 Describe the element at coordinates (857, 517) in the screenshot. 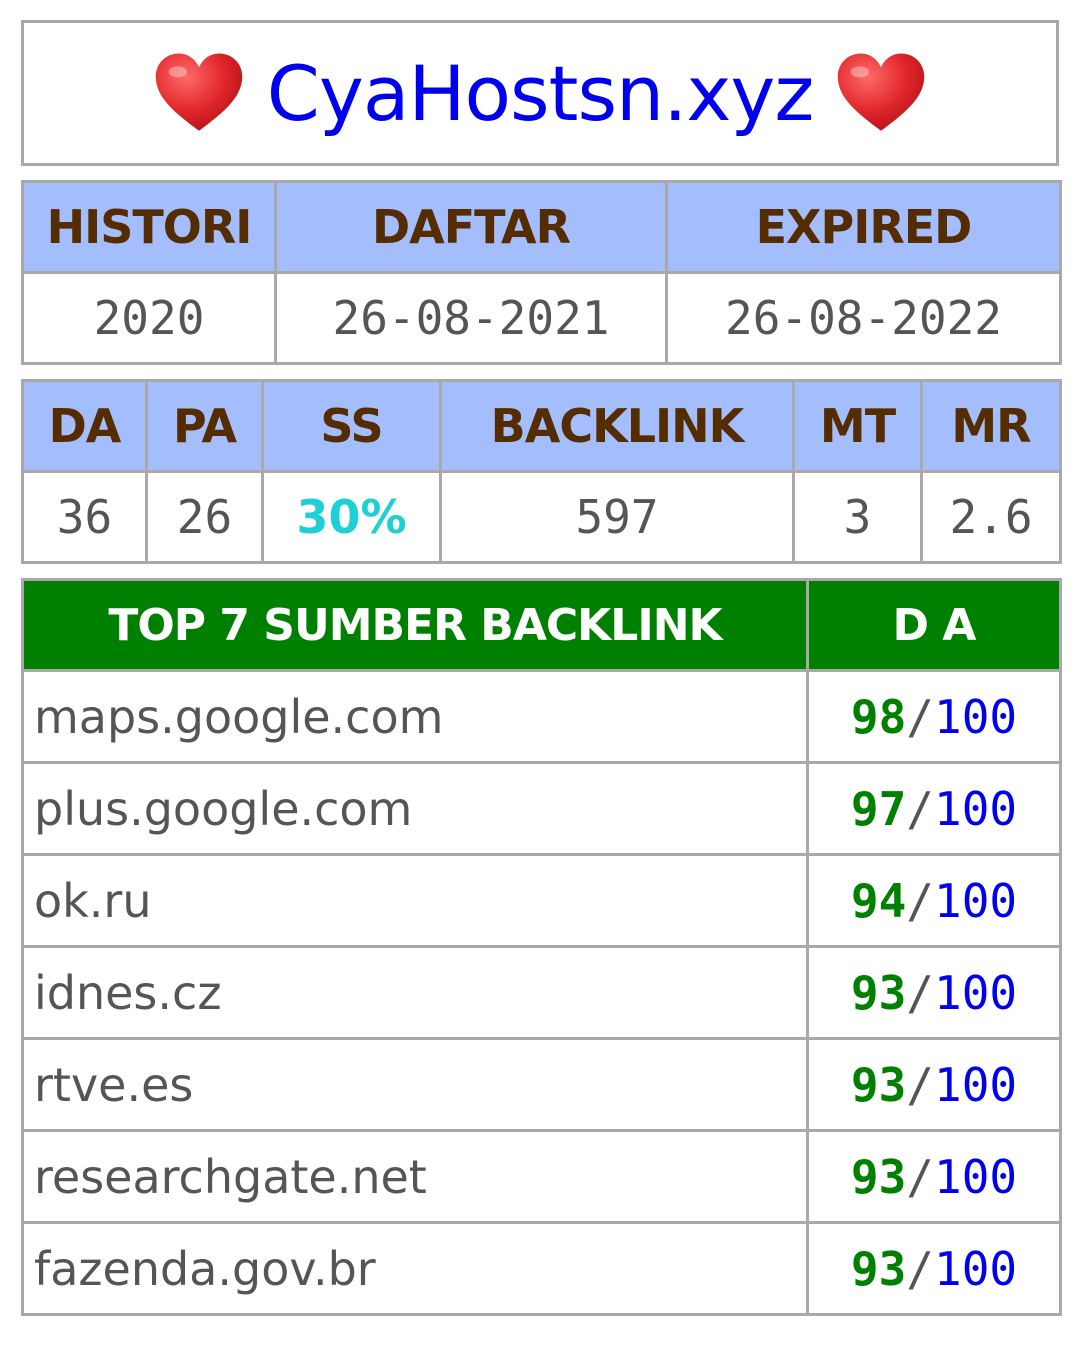

I see `mt-value: 3` at that location.